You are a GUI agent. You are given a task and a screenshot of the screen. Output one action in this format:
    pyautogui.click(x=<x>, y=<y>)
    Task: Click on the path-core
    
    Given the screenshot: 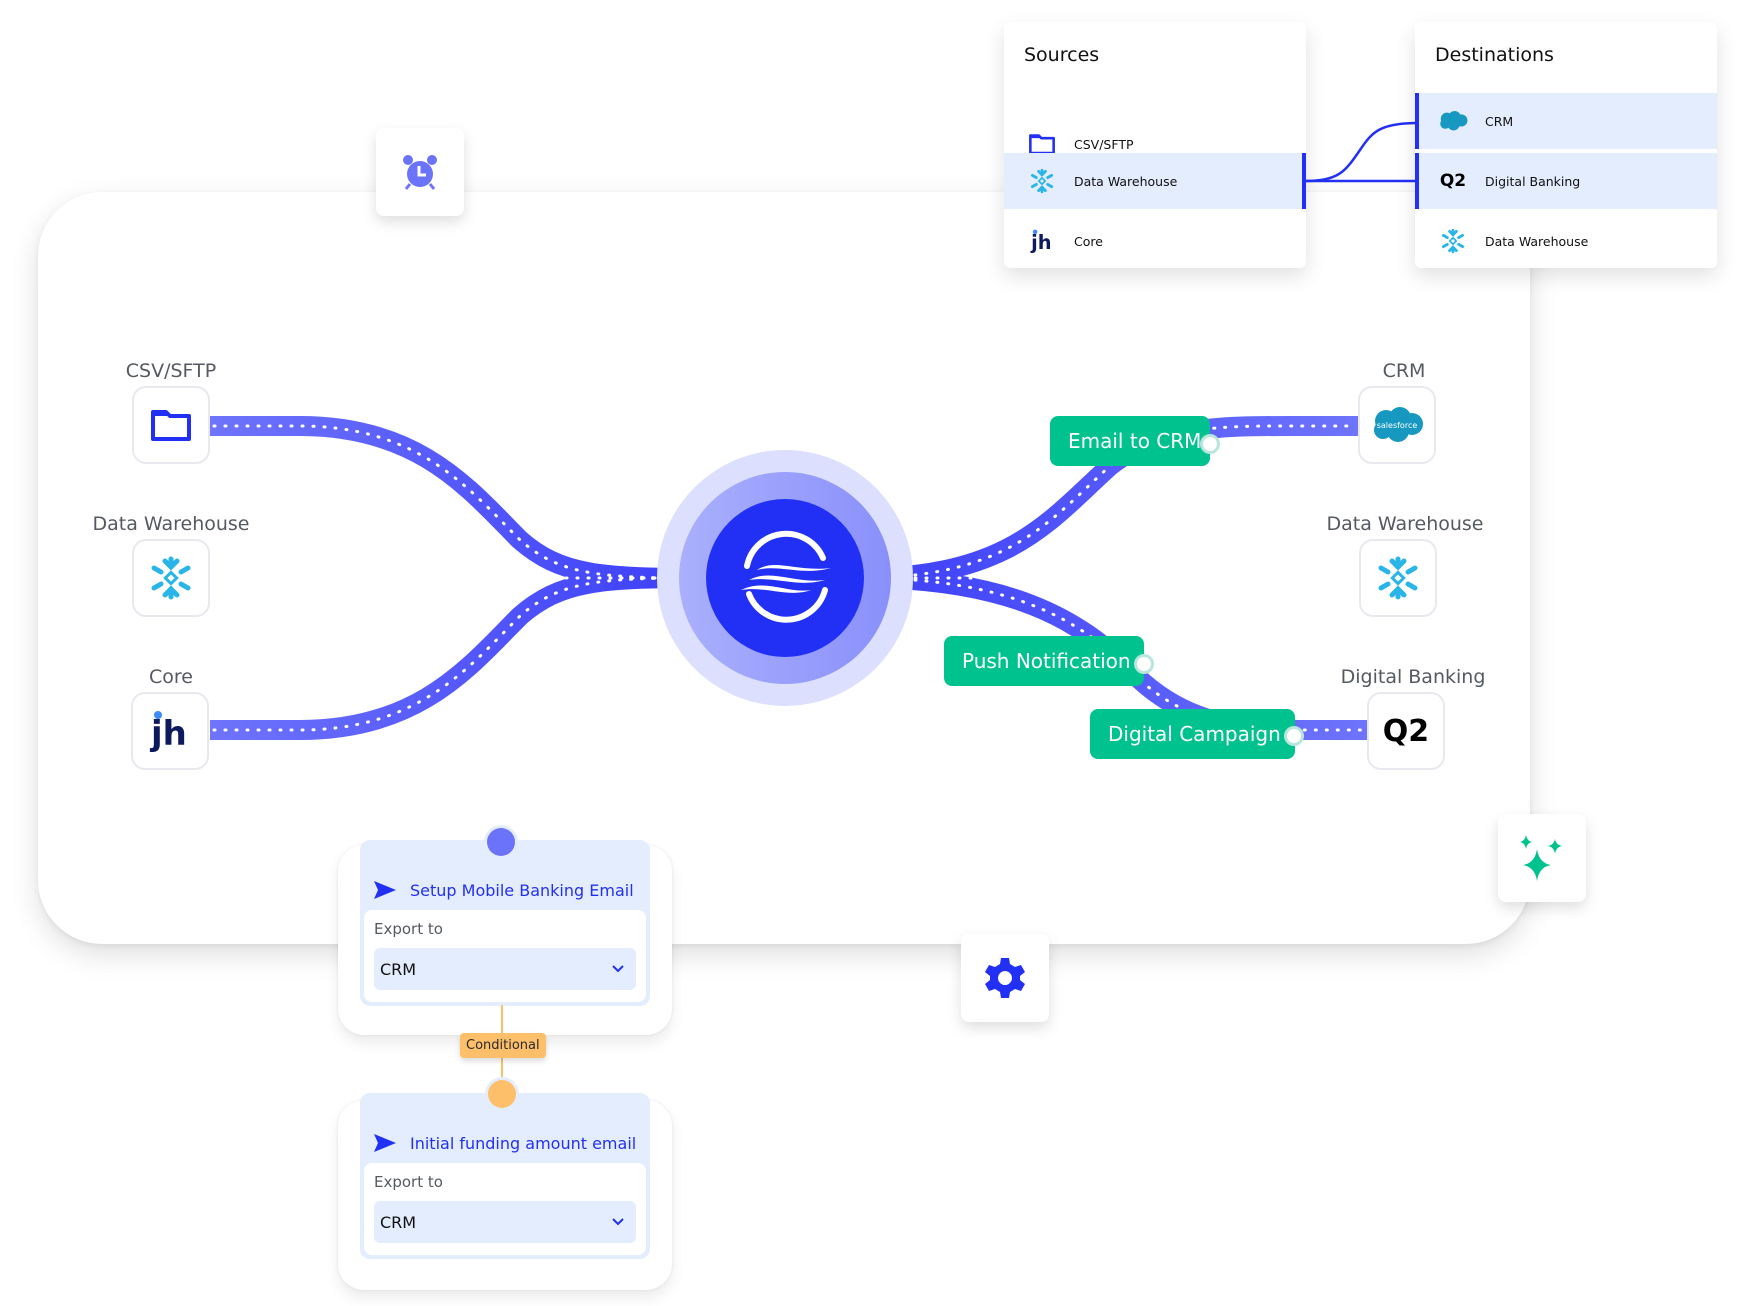 What is the action you would take?
    pyautogui.click(x=455, y=654)
    